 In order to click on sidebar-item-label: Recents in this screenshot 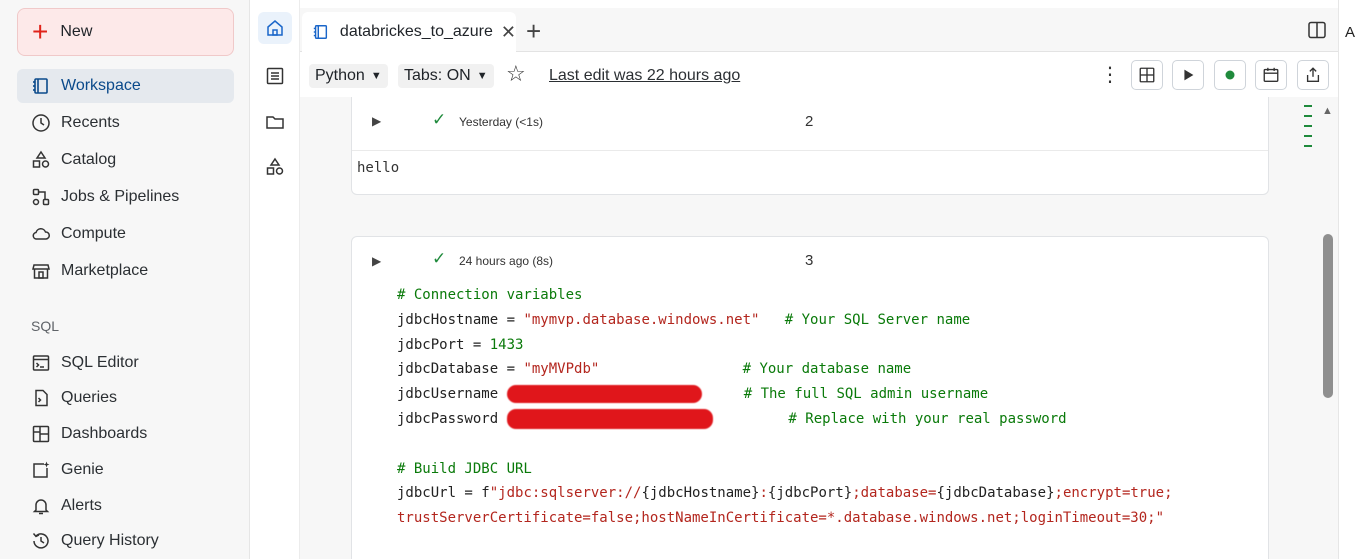, I will do `click(90, 122)`.